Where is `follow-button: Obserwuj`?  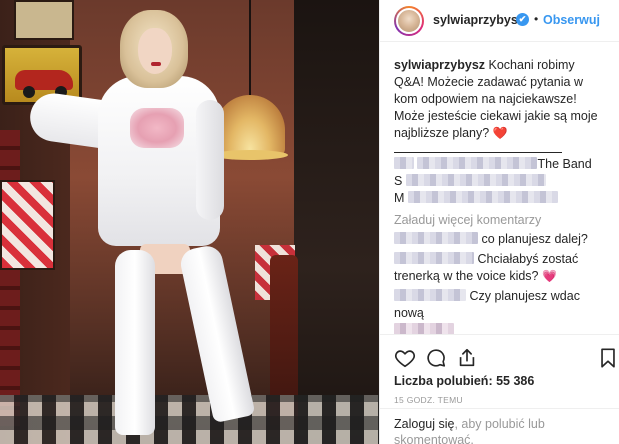
follow-button: Obserwuj is located at coordinates (571, 20).